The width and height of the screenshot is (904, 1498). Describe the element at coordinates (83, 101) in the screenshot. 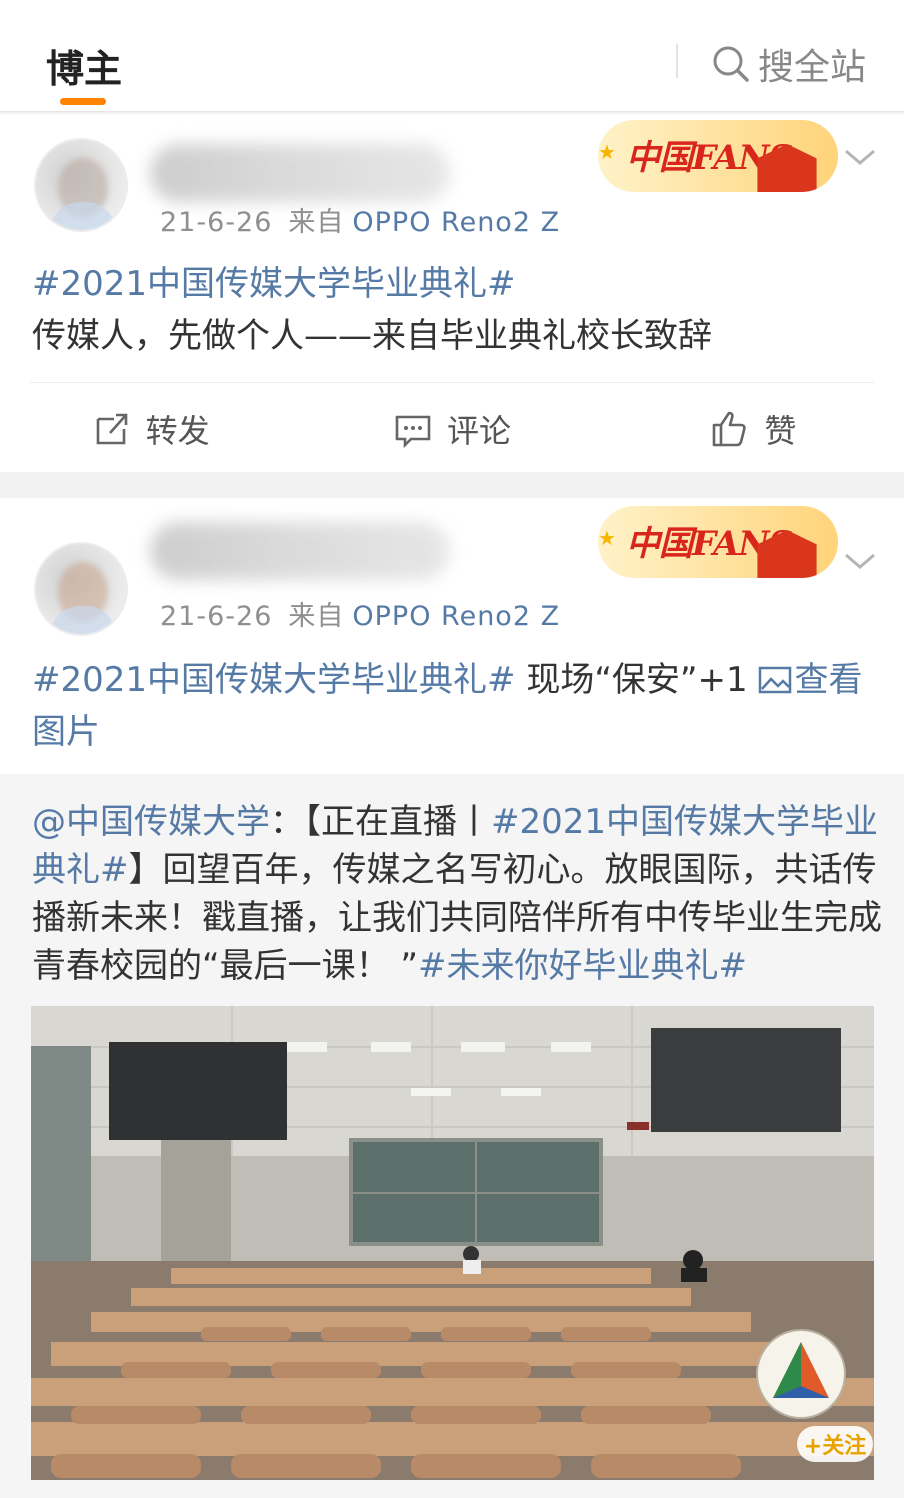

I see `tab-active-indicator` at that location.